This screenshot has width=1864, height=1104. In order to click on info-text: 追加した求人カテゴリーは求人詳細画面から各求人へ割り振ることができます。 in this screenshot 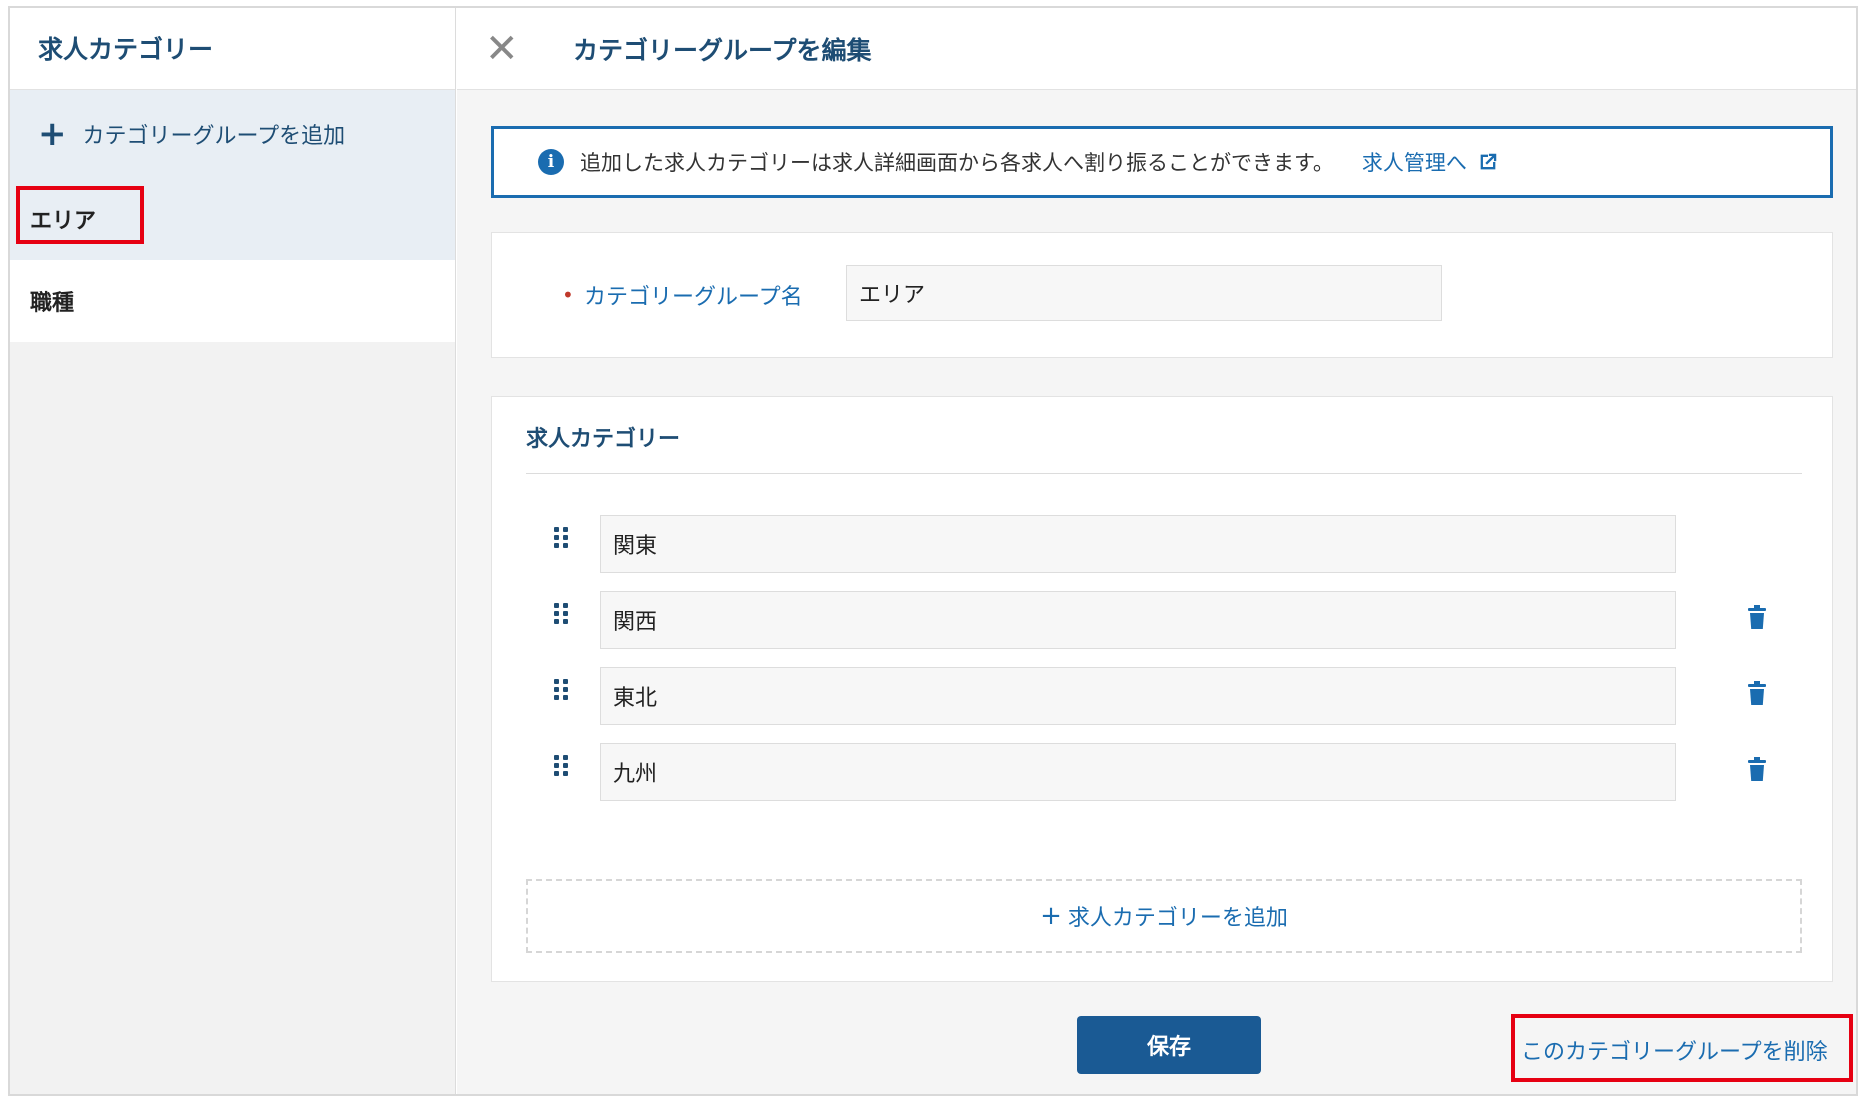, I will do `click(957, 163)`.